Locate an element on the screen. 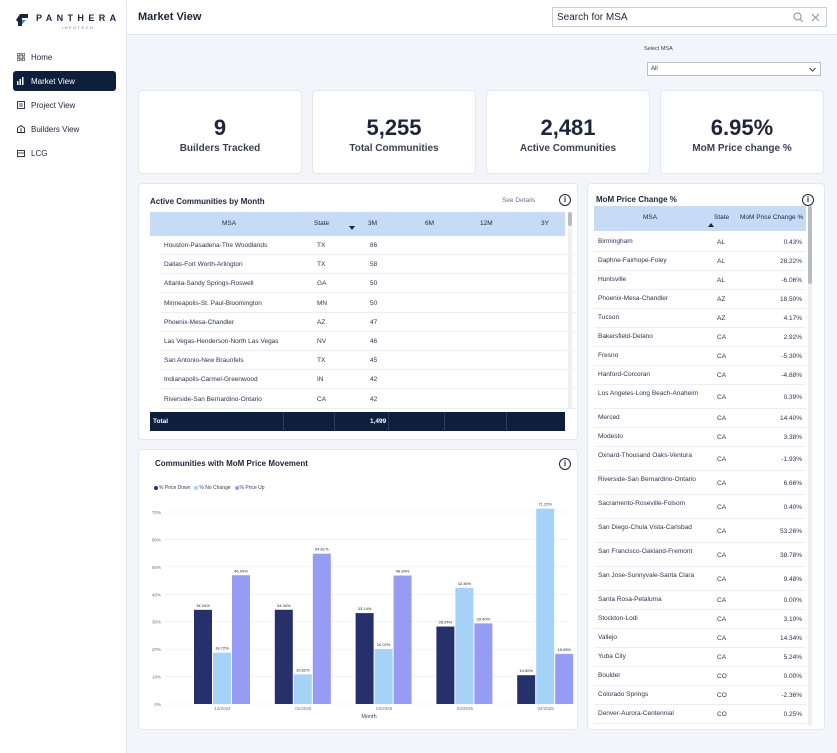 Image resolution: width=837 pixels, height=753 pixels. sidebar-item-project-view: Project View is located at coordinates (64, 105).